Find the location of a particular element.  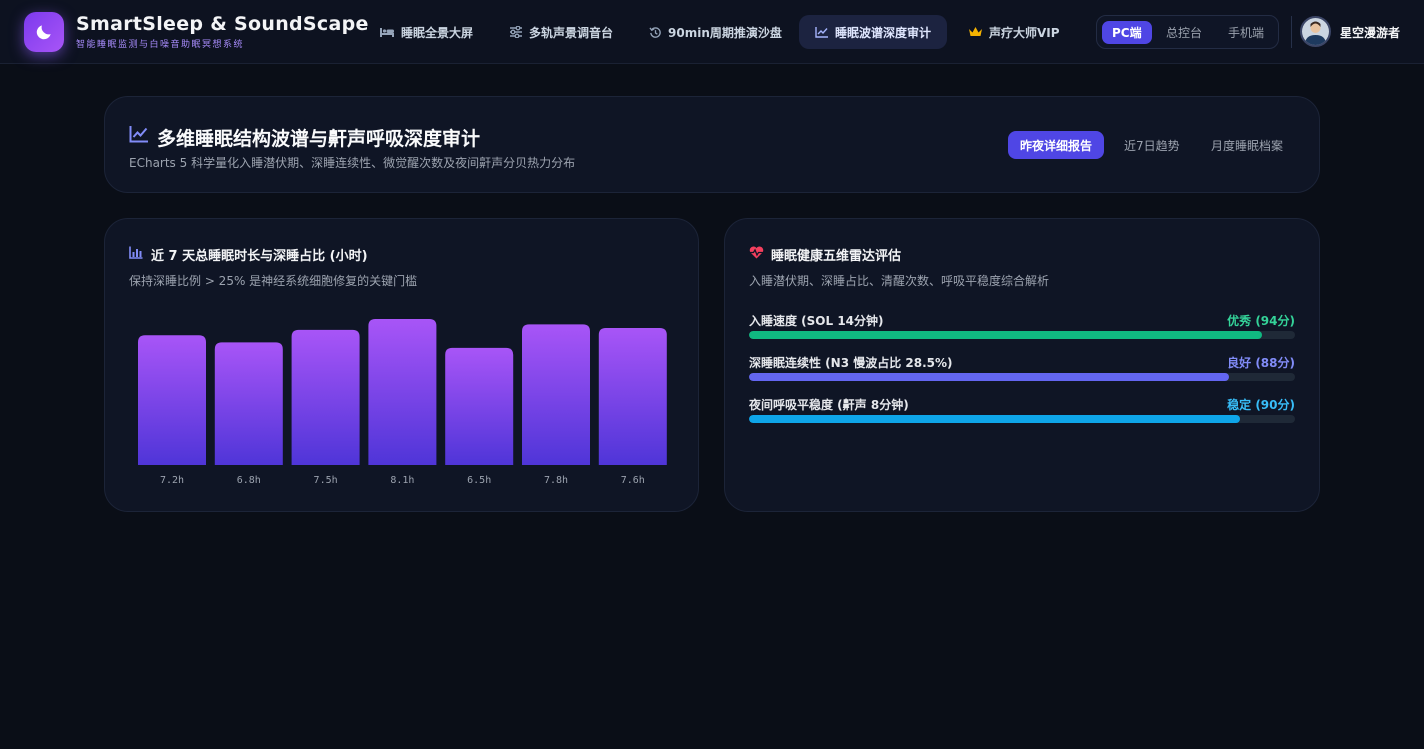

device-switch: PC端 总控台 手机端 is located at coordinates (1187, 32).